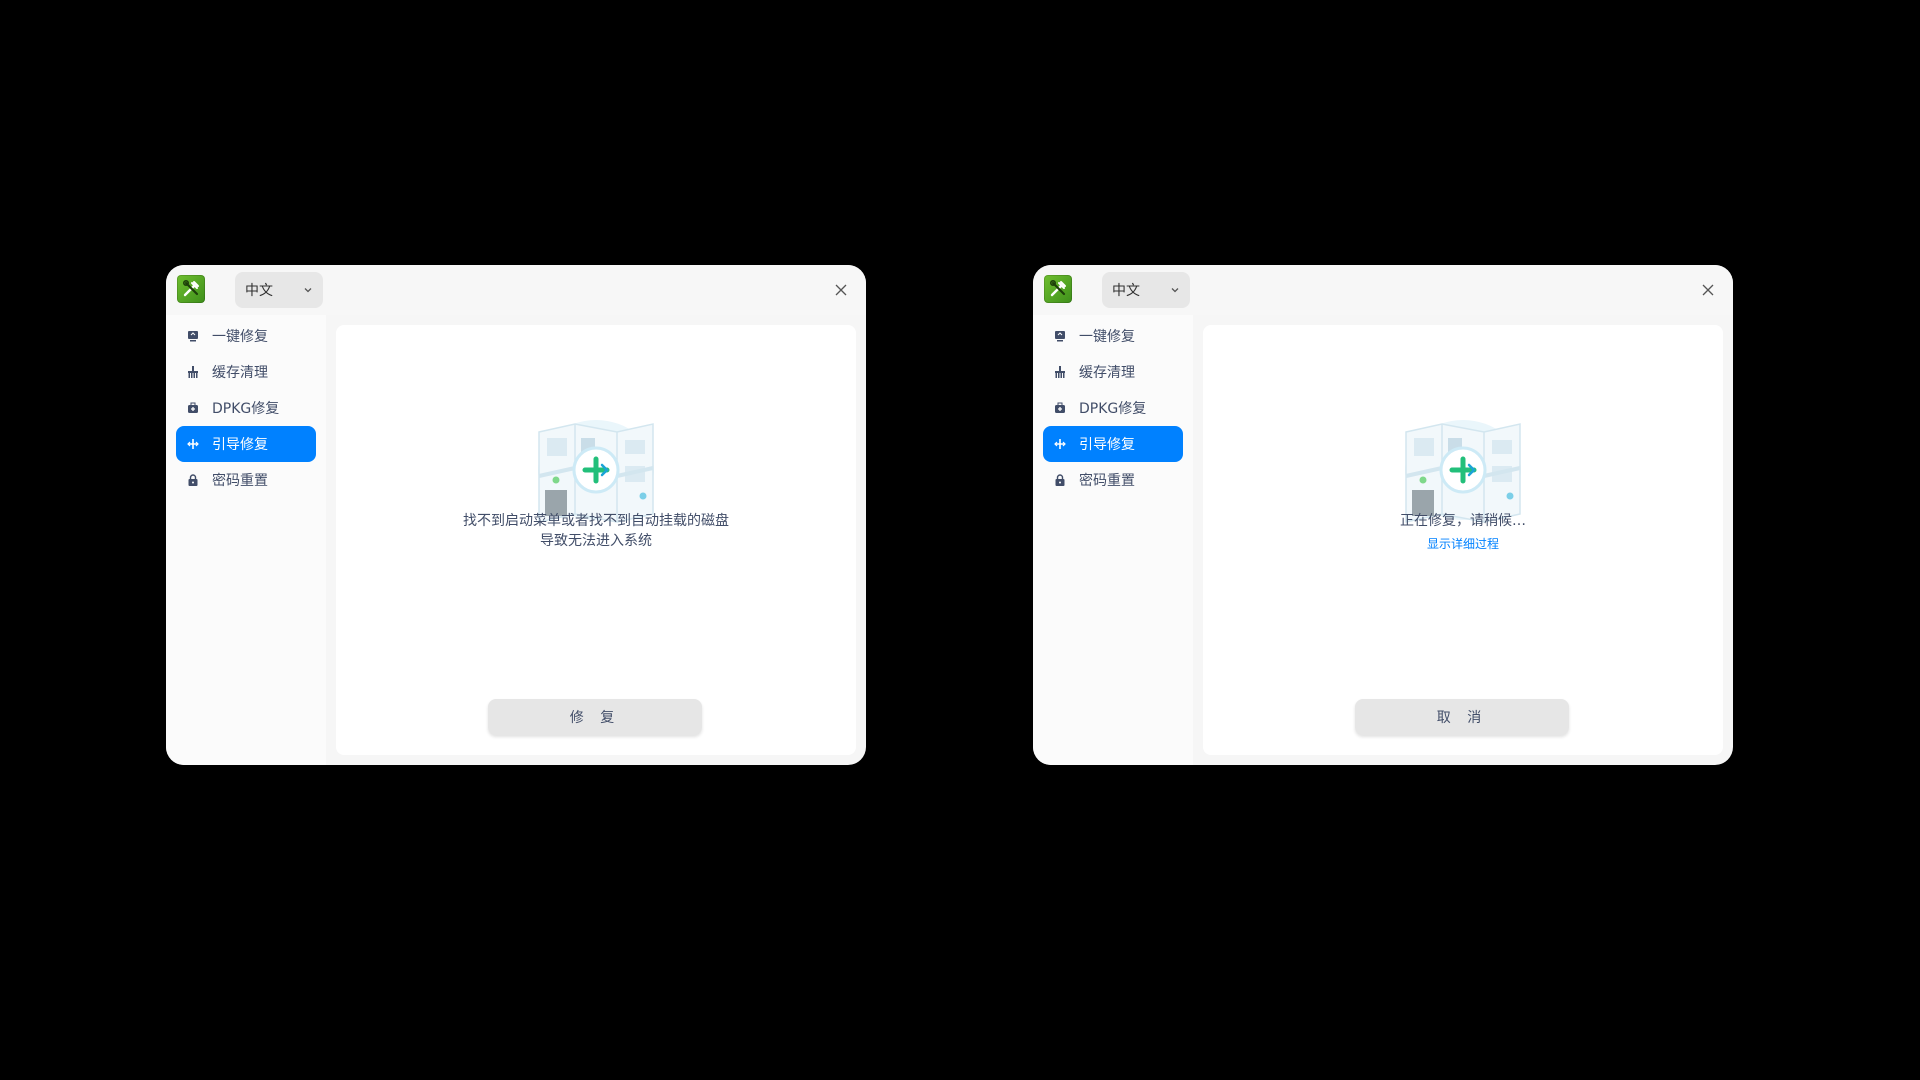 Image resolution: width=1920 pixels, height=1080 pixels. Describe the element at coordinates (596, 521) in the screenshot. I see `message-line-1: 找不到启动菜单或者找不到自动挂载的磁盘` at that location.